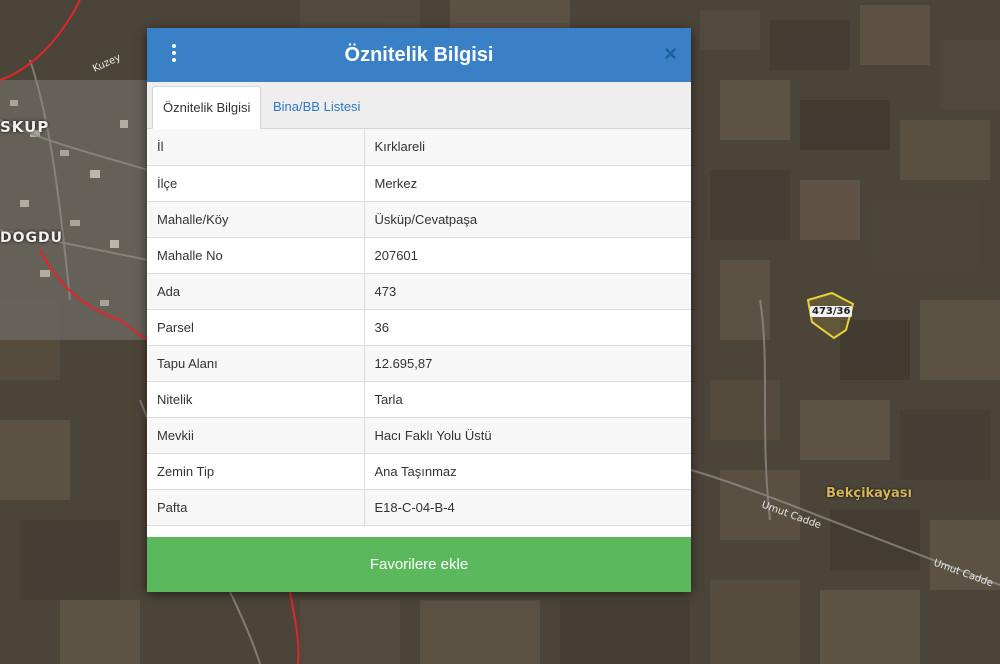 The width and height of the screenshot is (1000, 664). I want to click on attribute-value: Tarla, so click(527, 399).